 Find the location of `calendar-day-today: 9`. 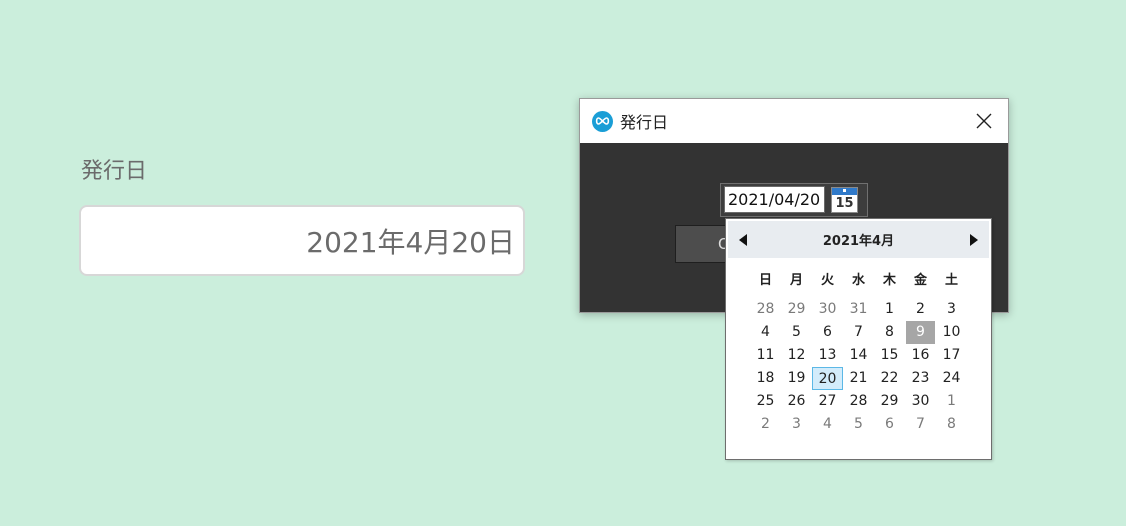

calendar-day-today: 9 is located at coordinates (920, 332).